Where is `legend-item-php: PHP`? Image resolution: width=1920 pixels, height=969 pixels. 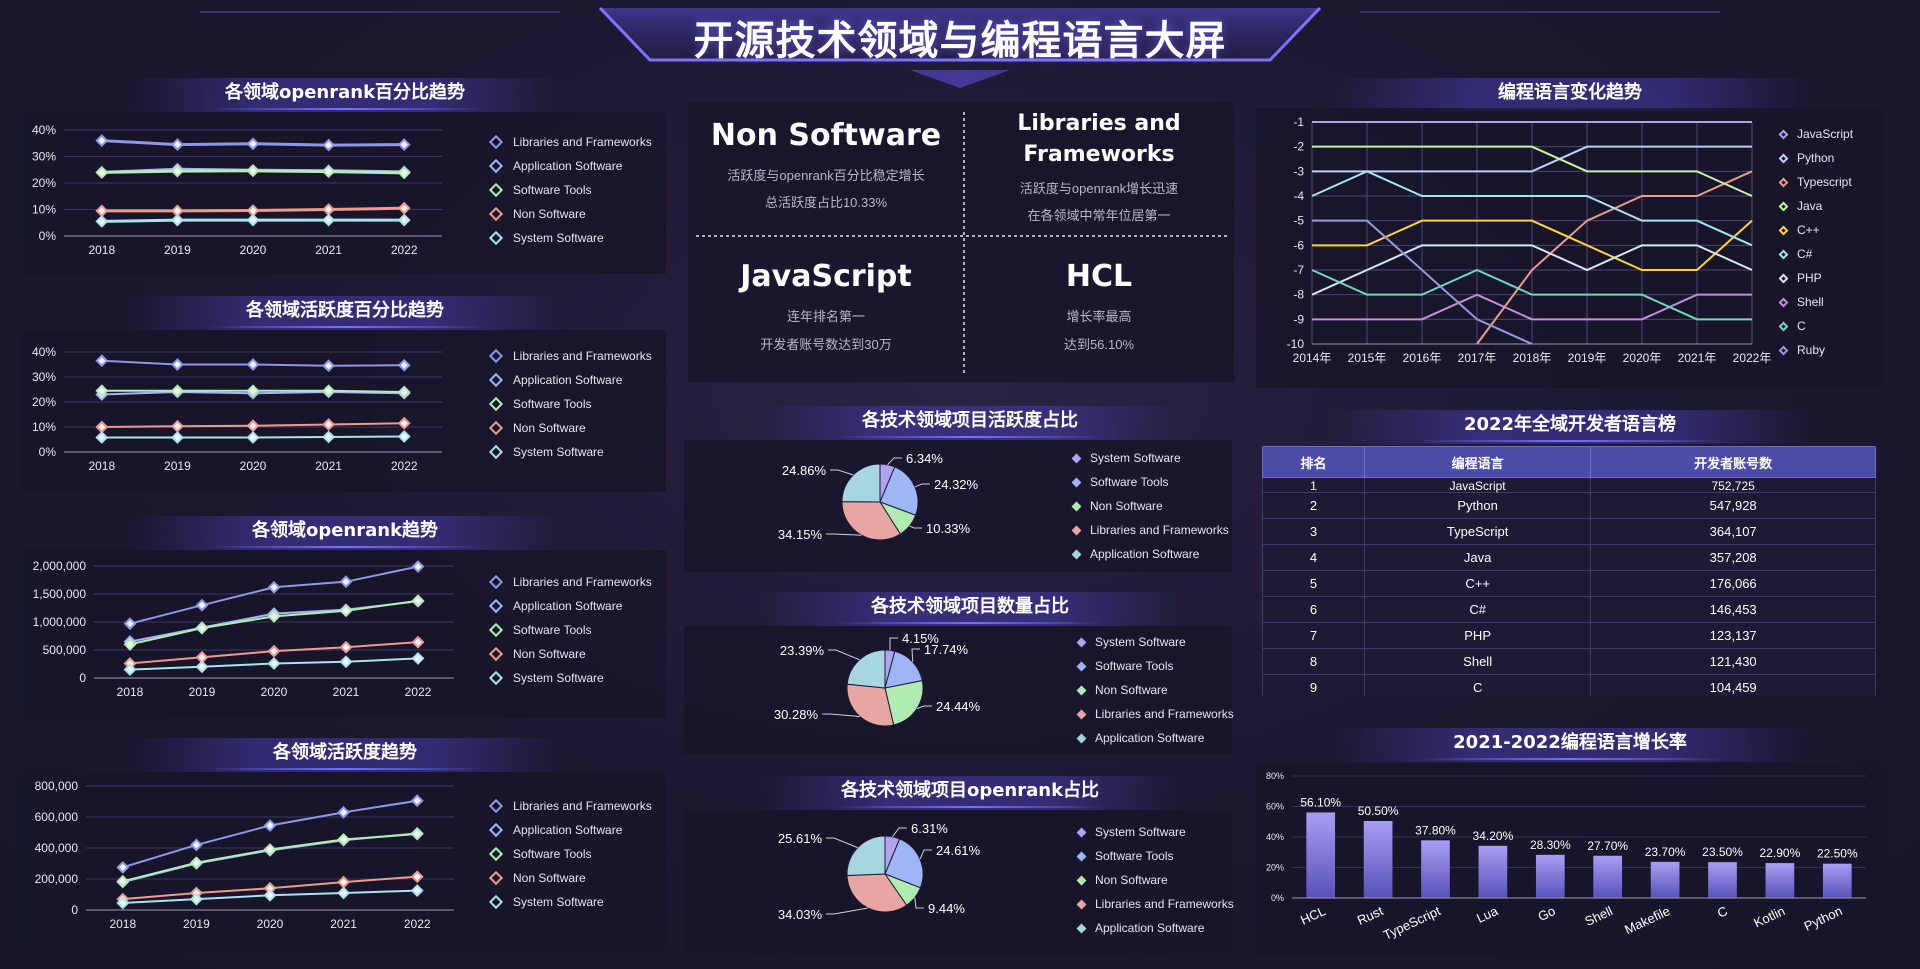
legend-item-php: PHP is located at coordinates (1814, 278).